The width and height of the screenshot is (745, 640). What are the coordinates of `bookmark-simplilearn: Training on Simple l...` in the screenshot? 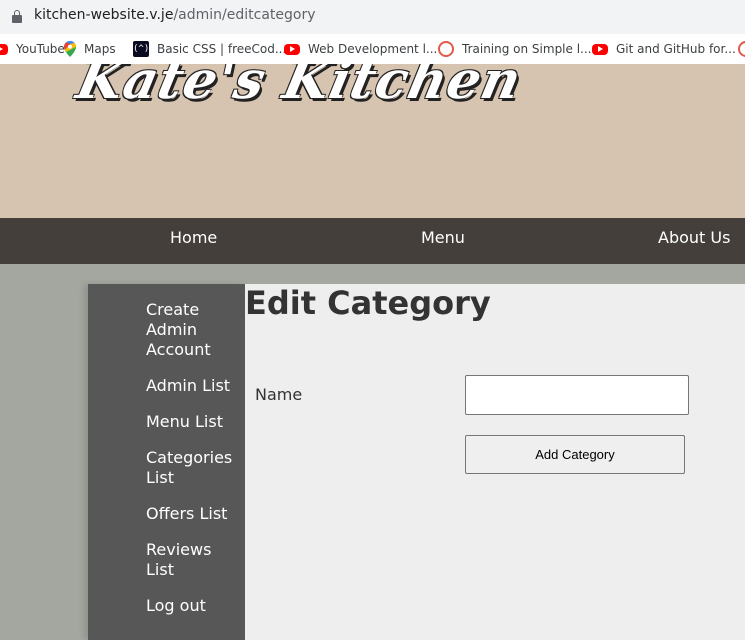 It's located at (515, 49).